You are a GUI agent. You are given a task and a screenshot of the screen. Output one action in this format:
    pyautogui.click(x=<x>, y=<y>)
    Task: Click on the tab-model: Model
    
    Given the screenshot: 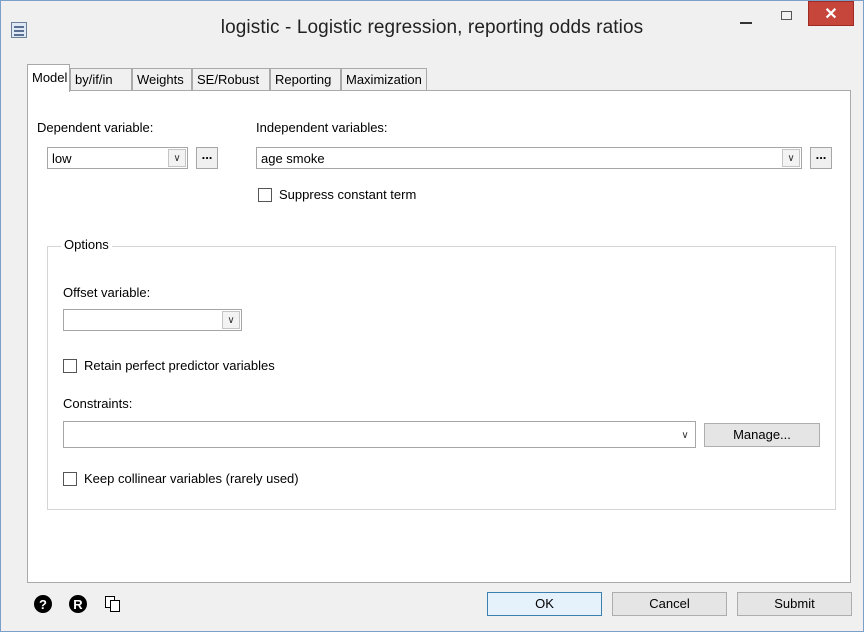 What is the action you would take?
    pyautogui.click(x=48, y=78)
    